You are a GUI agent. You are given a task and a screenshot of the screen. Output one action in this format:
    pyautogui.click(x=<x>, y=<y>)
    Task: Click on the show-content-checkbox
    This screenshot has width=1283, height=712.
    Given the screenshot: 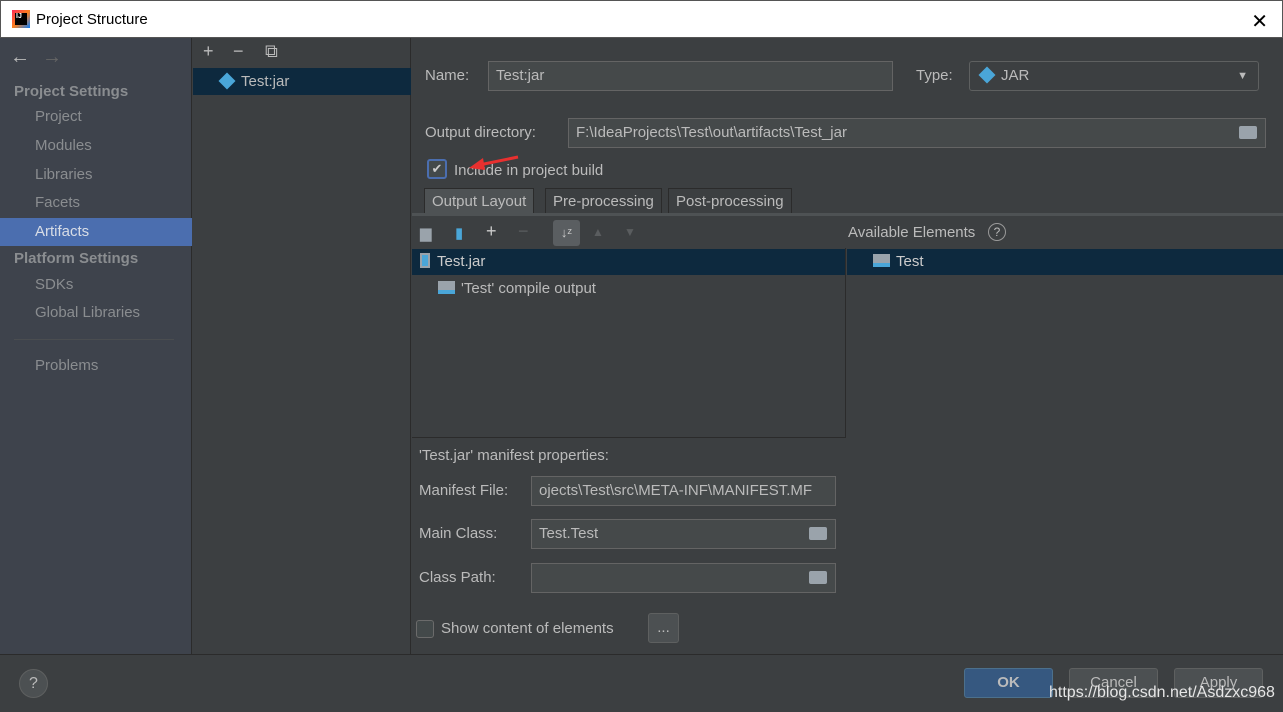 What is the action you would take?
    pyautogui.click(x=425, y=629)
    